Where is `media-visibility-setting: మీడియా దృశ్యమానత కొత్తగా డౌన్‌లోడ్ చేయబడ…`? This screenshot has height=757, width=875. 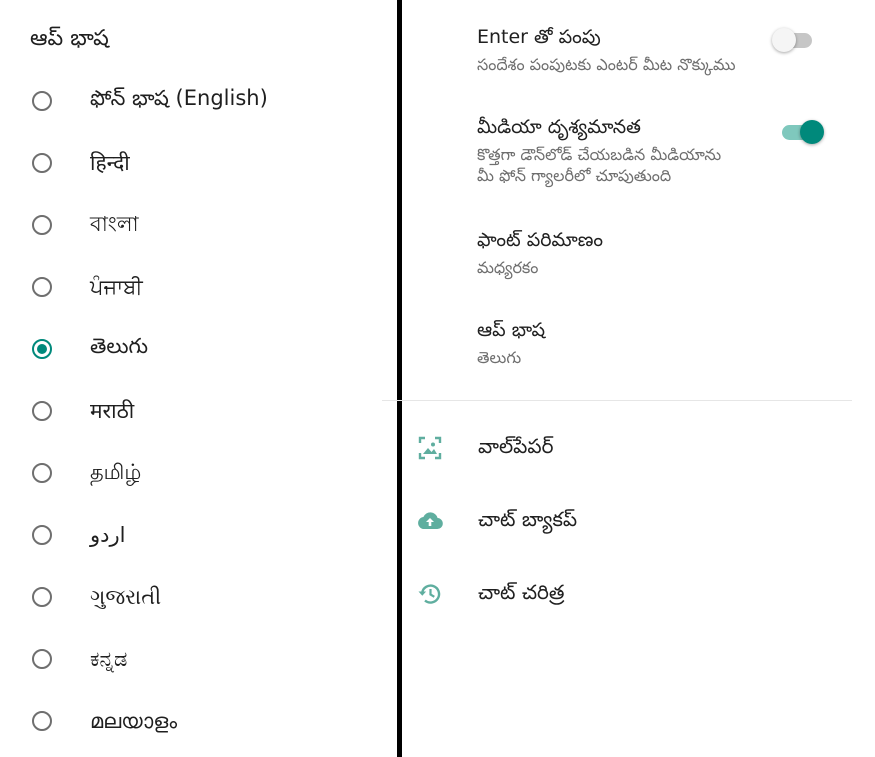 media-visibility-setting: మీడియా దృశ్యమానత కొత్తగా డౌన్‌లోడ్ చేయబడ… is located at coordinates (638, 150).